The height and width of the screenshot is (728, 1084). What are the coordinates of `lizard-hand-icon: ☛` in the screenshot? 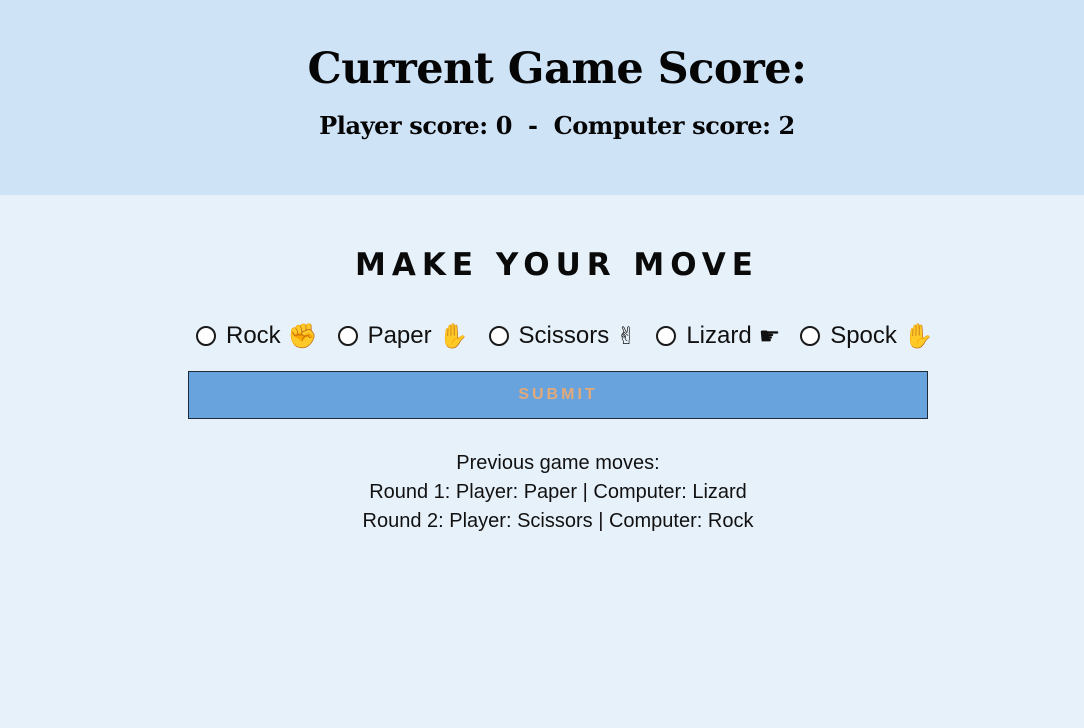 It's located at (769, 336).